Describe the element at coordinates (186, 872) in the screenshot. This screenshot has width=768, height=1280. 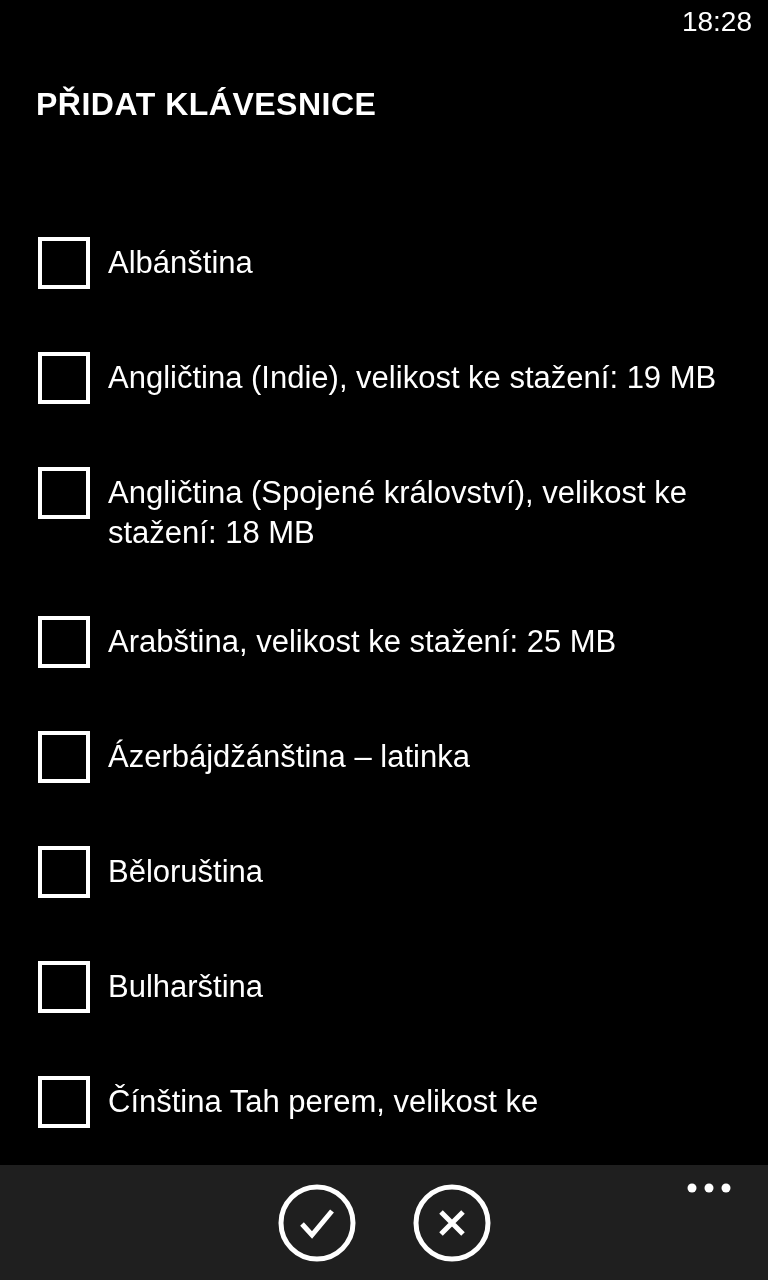
I see `language-label: Běloruština` at that location.